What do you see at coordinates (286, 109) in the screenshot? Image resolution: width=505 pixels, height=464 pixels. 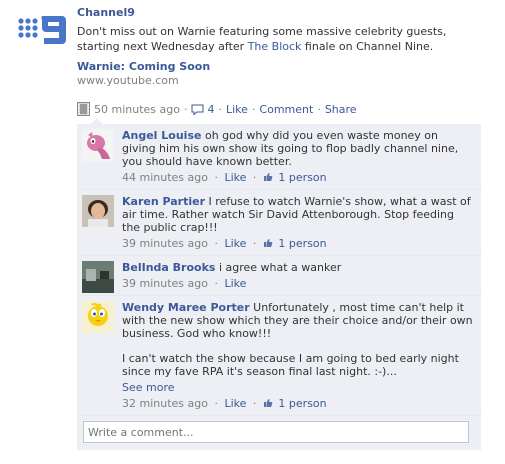 I see `post-comment-link: Comment` at bounding box center [286, 109].